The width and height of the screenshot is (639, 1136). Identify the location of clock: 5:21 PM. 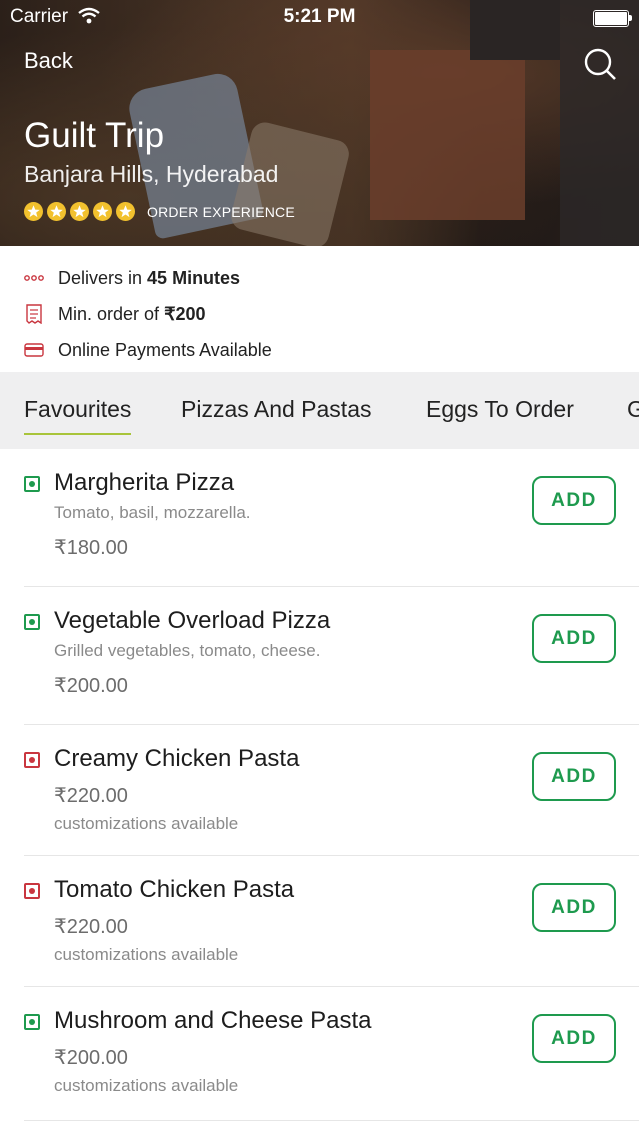
(319, 16).